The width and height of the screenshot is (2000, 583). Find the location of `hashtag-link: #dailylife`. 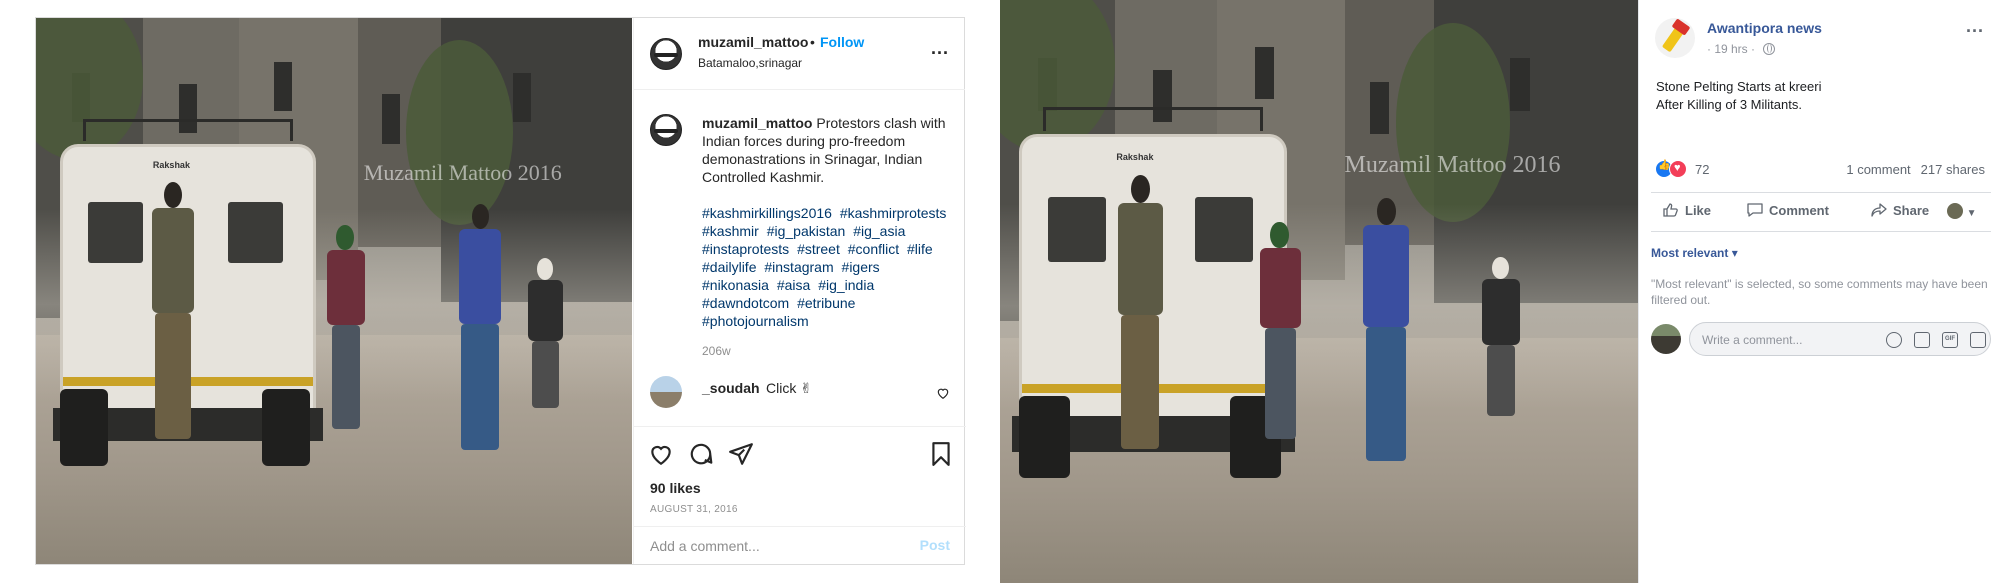

hashtag-link: #dailylife is located at coordinates (729, 267).